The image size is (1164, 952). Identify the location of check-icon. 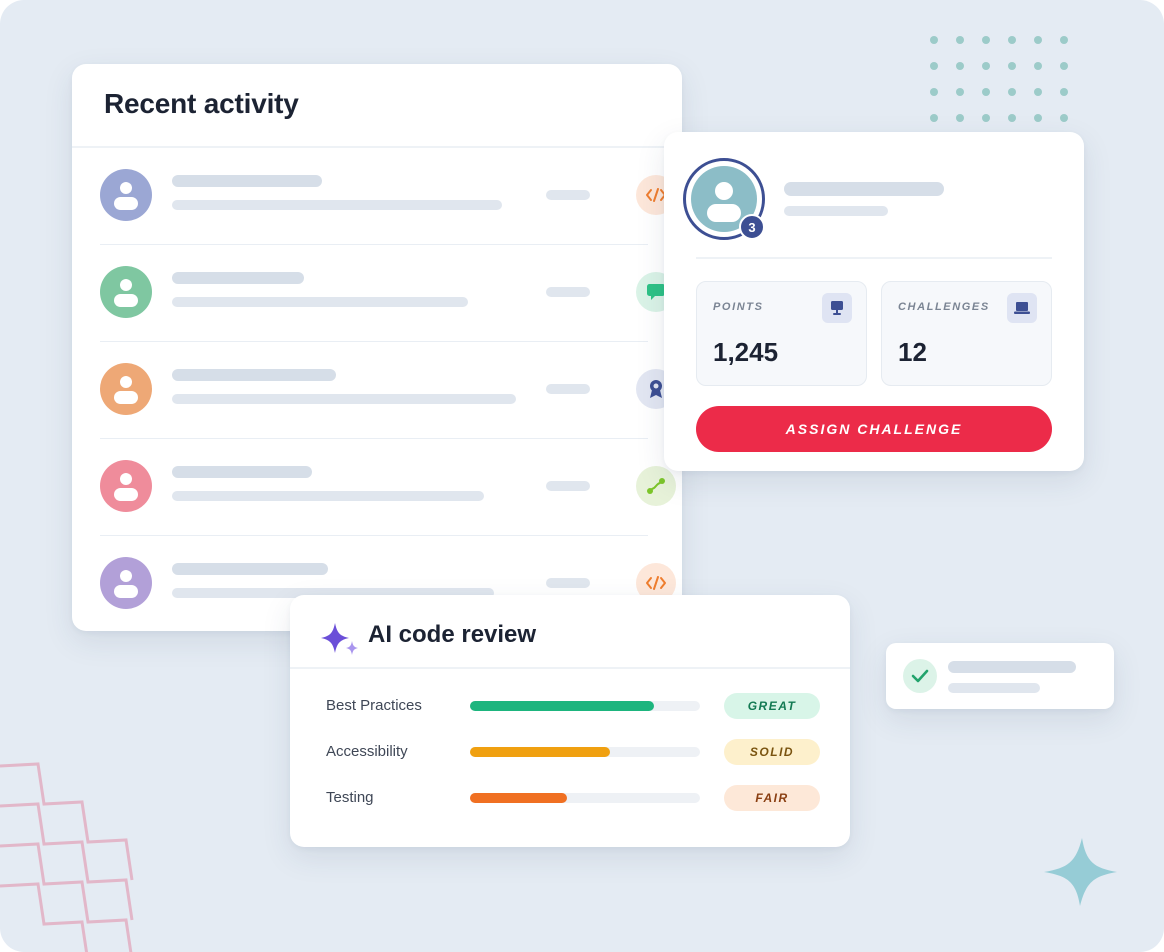
(920, 676).